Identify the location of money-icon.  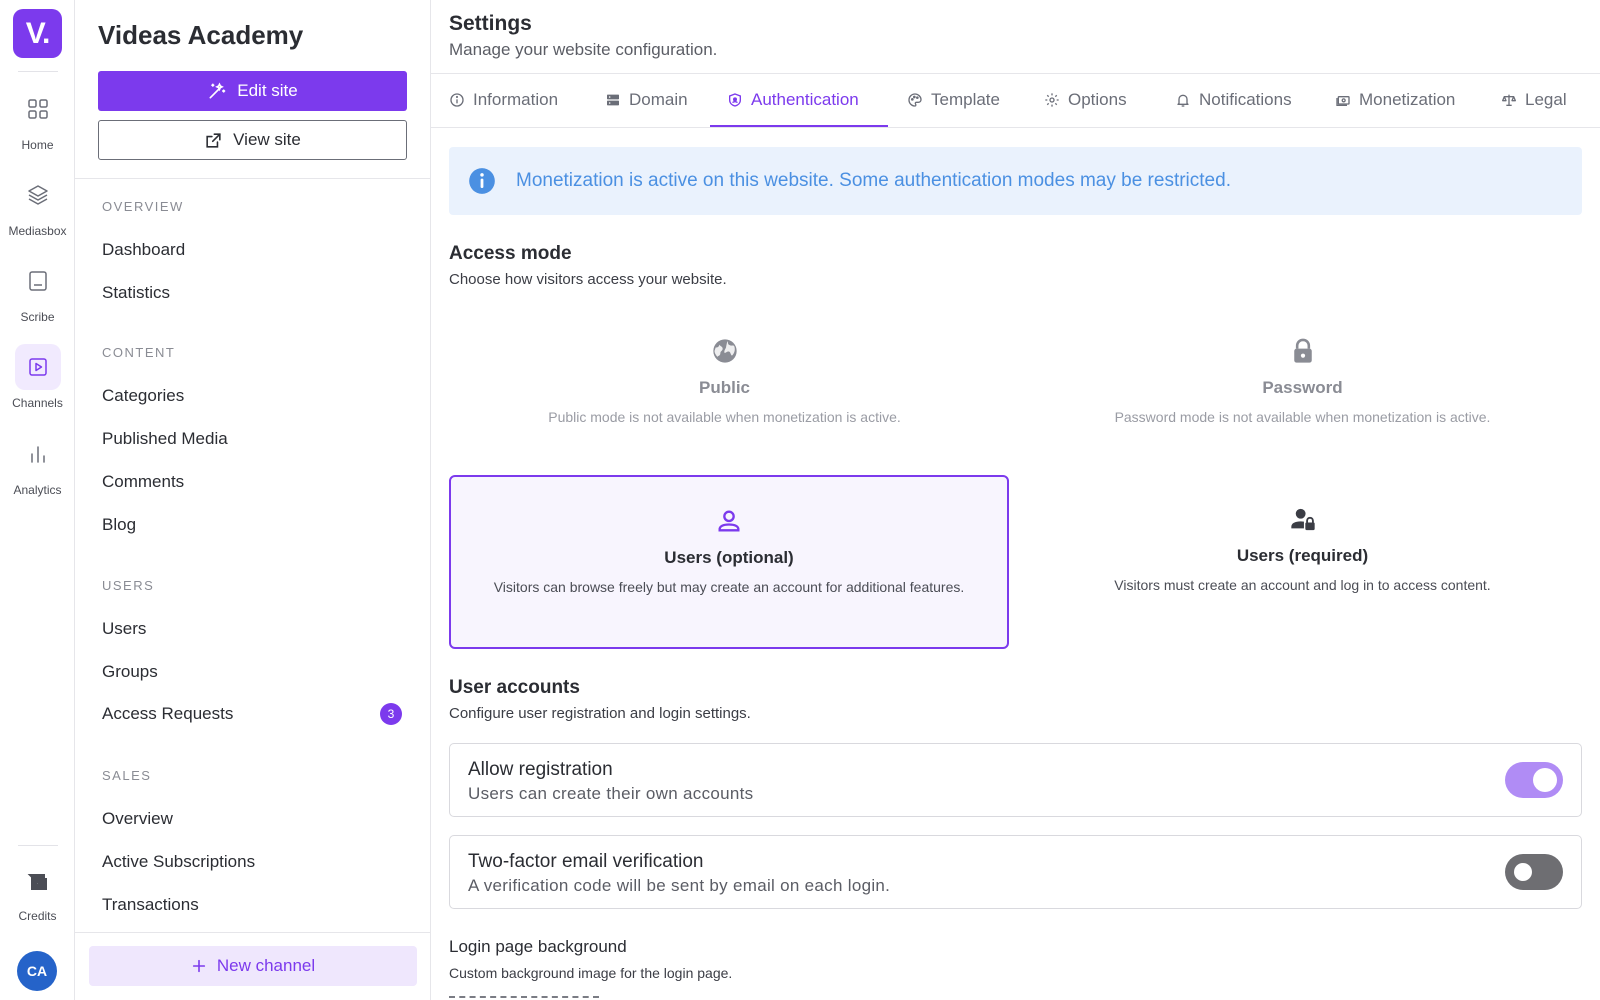
(1343, 101).